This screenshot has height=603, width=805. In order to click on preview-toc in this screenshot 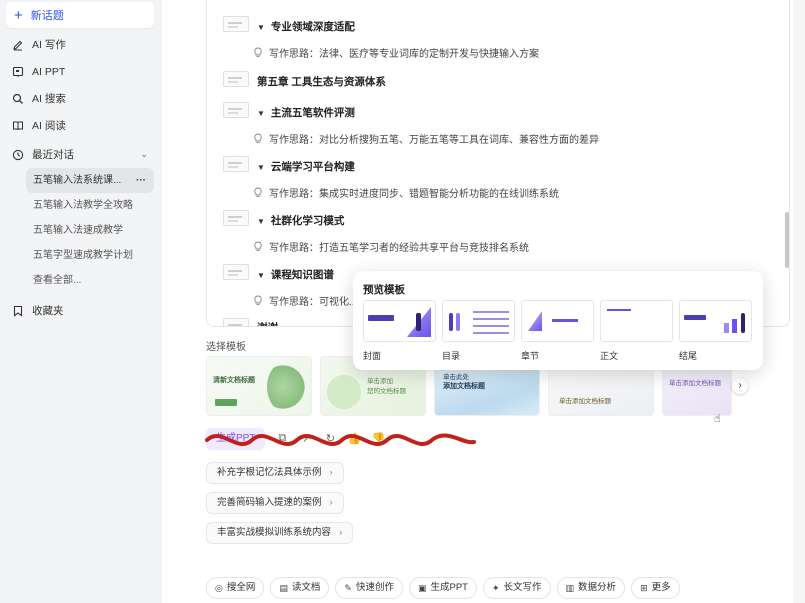, I will do `click(478, 321)`.